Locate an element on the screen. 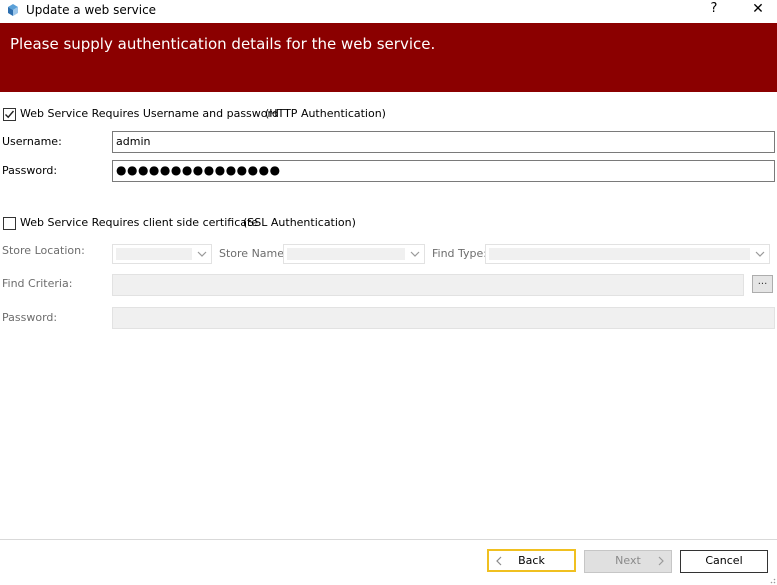  http-auth-checkbox is located at coordinates (9, 114).